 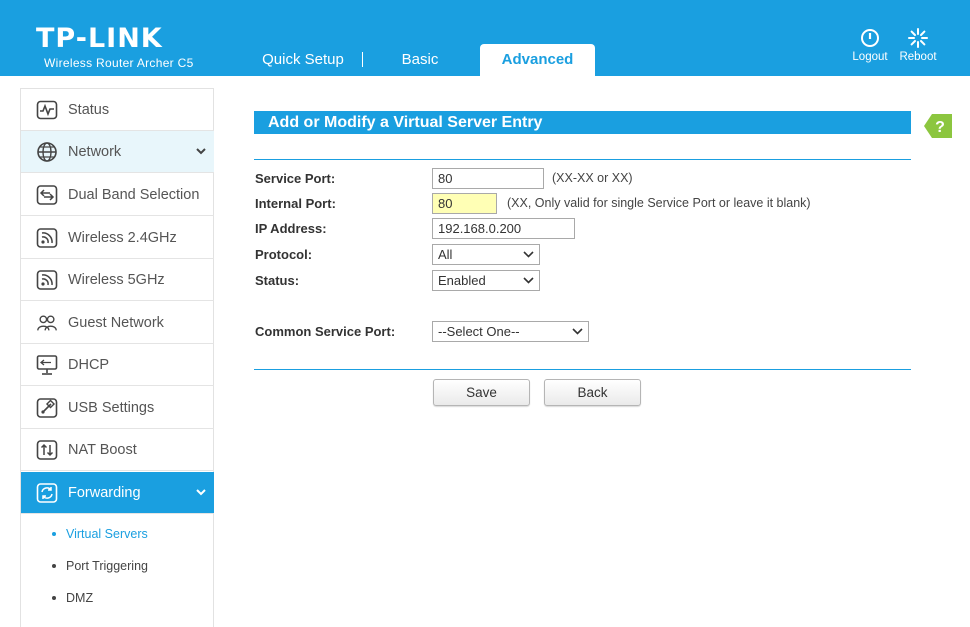 I want to click on sidebar-item-network: Network, so click(x=117, y=152).